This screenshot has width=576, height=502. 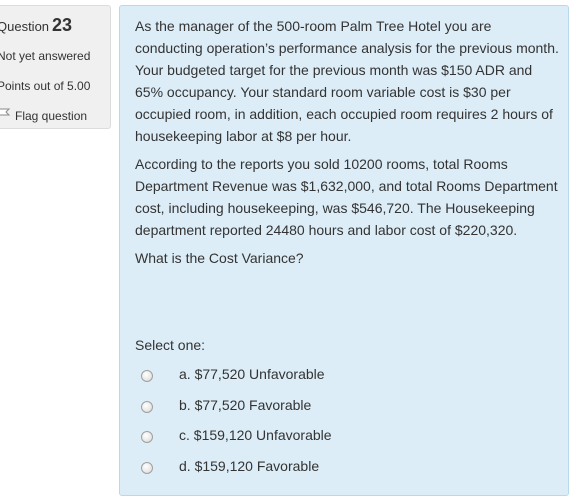 What do you see at coordinates (51, 115) in the screenshot?
I see `flag-question-label: Flag question` at bounding box center [51, 115].